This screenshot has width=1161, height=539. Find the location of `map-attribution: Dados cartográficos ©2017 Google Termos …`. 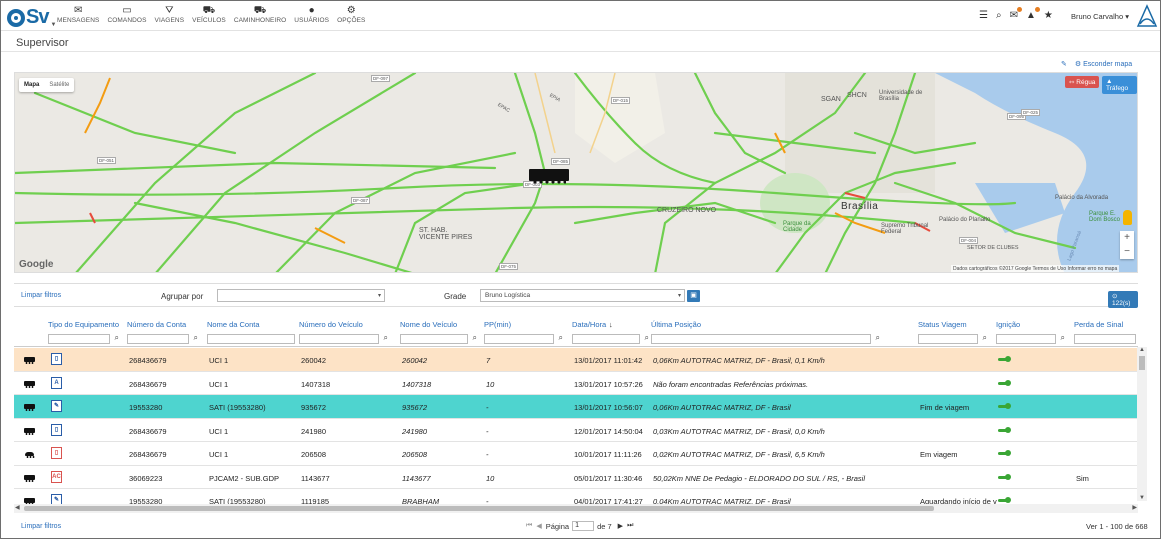

map-attribution: Dados cartográficos ©2017 Google Termos … is located at coordinates (1035, 268).